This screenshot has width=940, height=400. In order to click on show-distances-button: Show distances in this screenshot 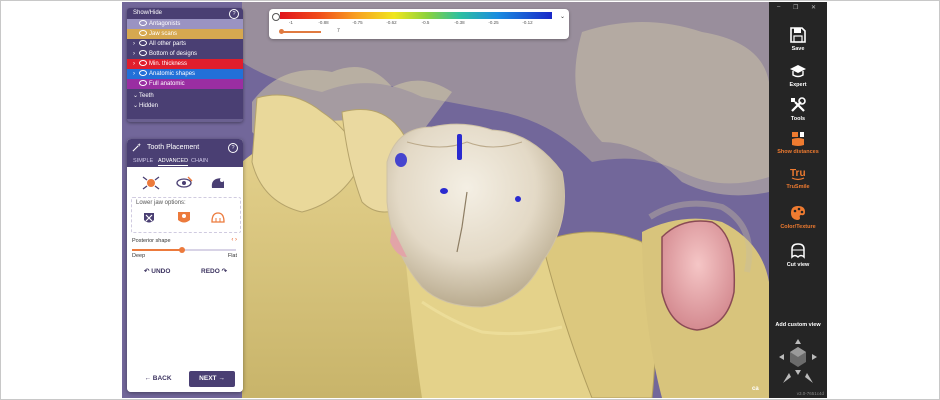, I will do `click(798, 142)`.